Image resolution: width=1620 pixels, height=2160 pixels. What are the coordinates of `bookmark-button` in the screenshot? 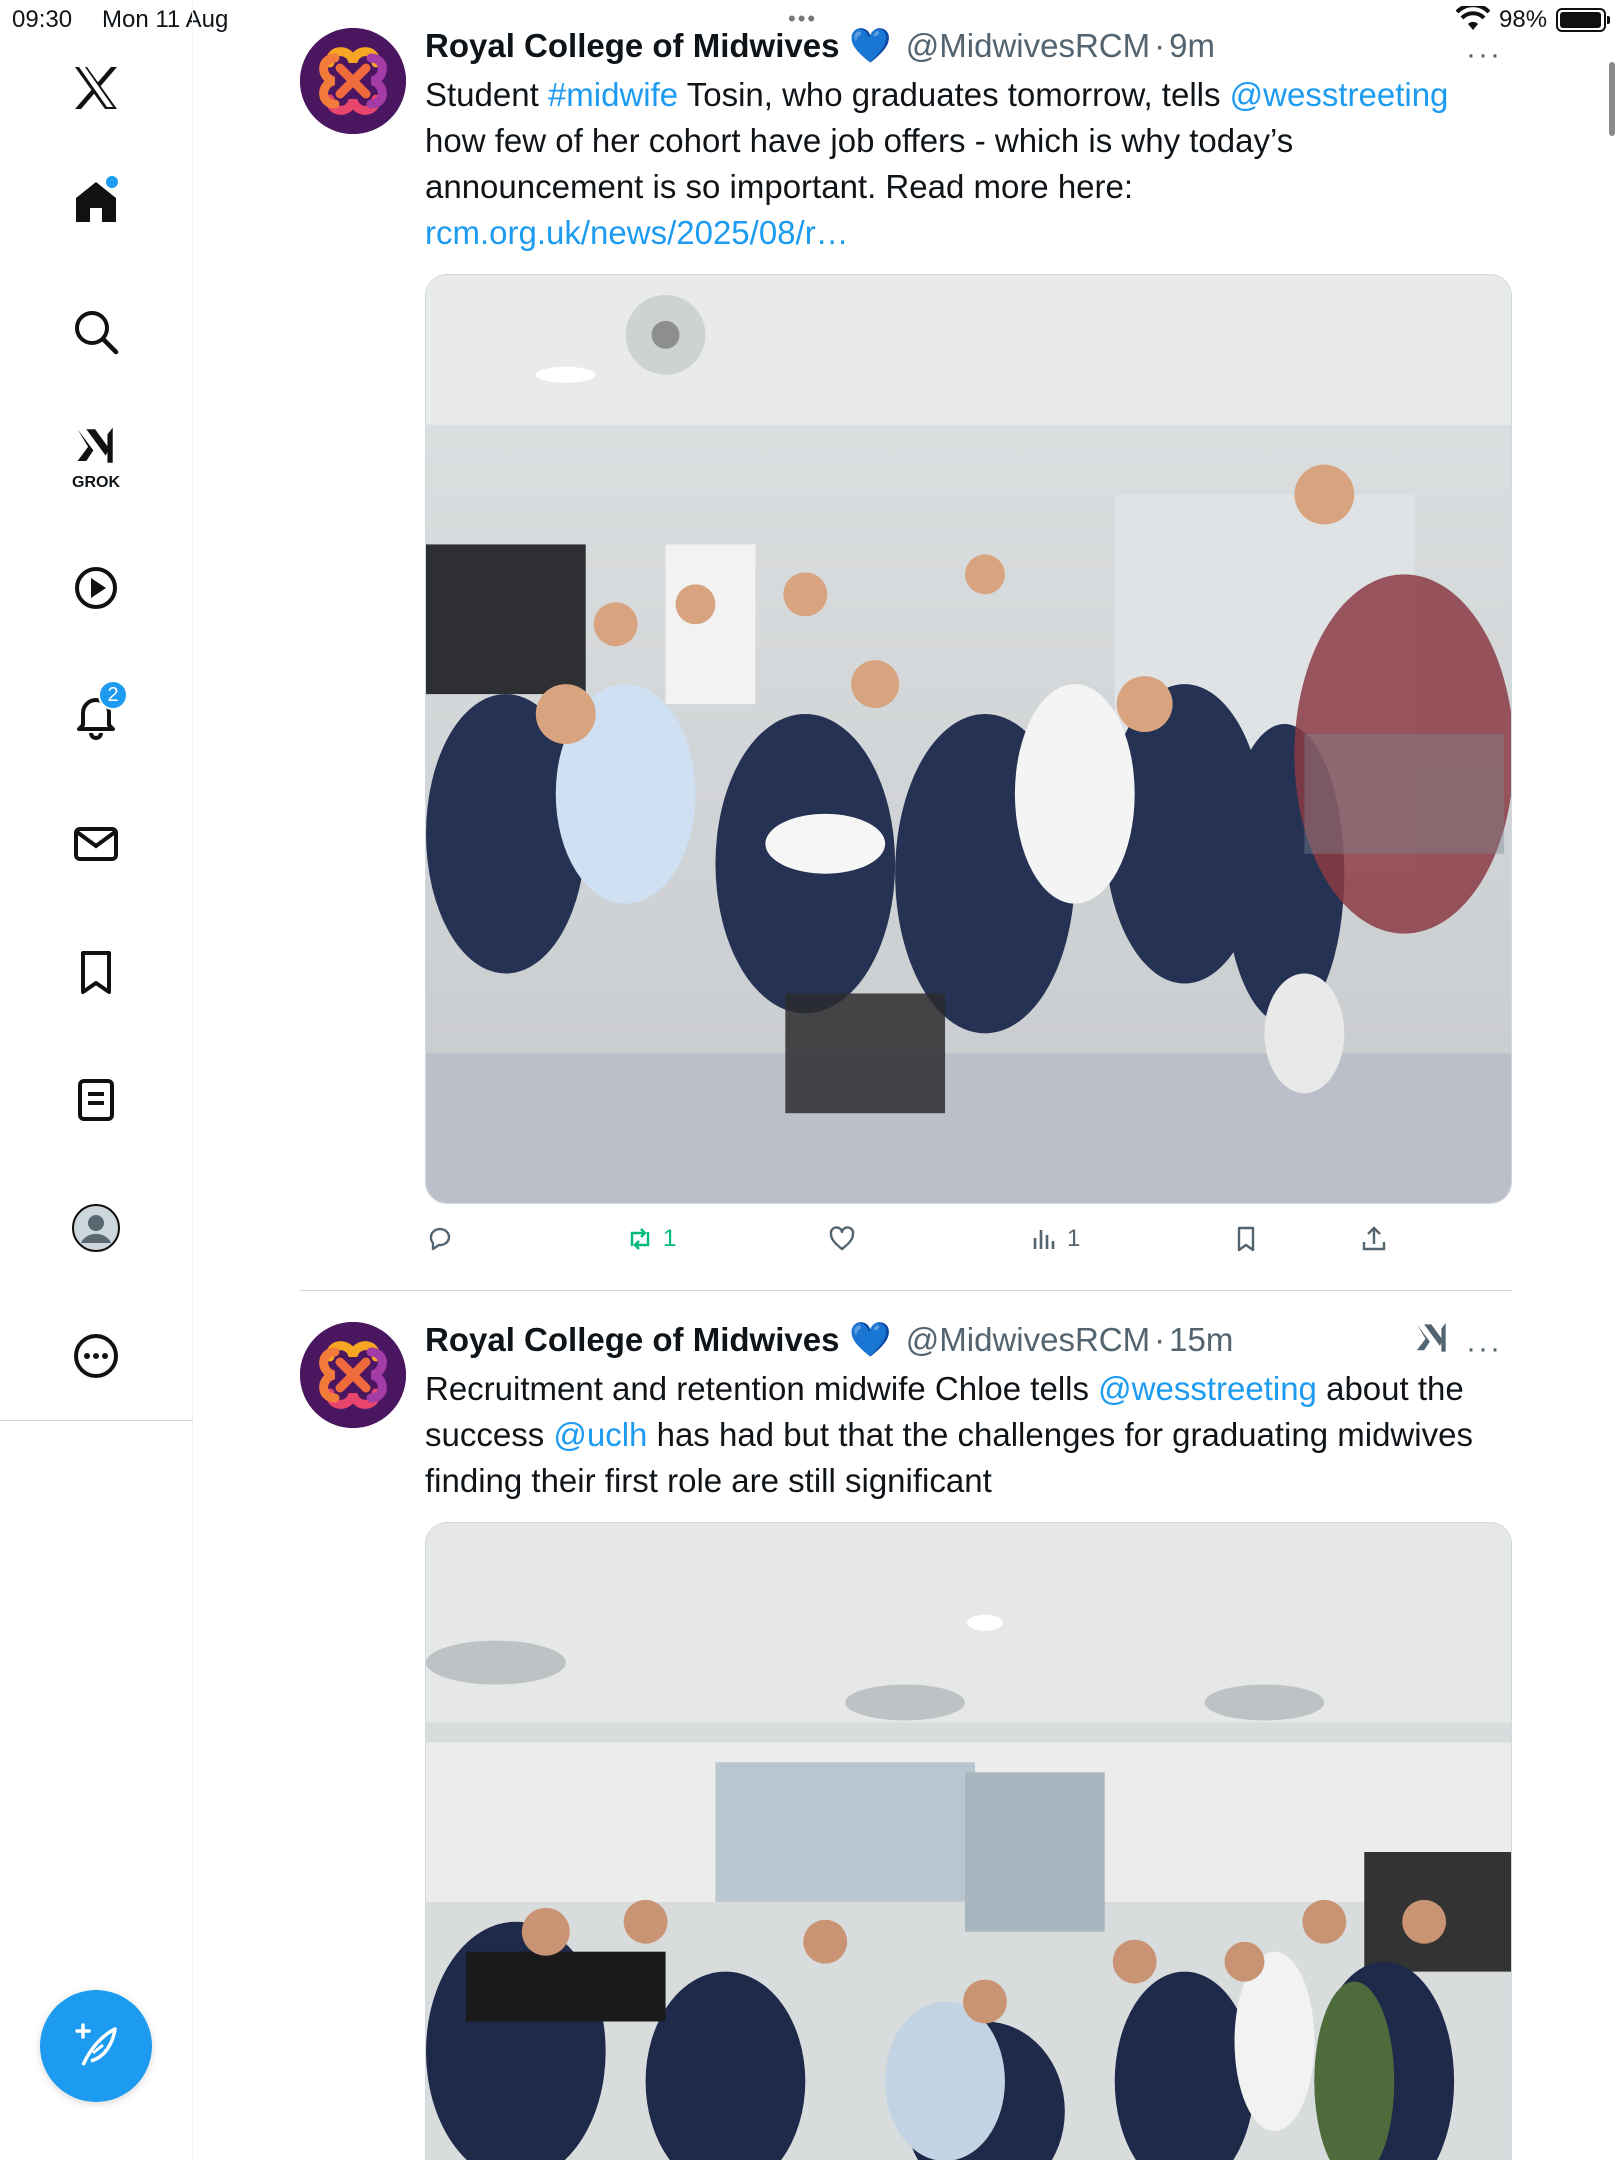 It's located at (1246, 1239).